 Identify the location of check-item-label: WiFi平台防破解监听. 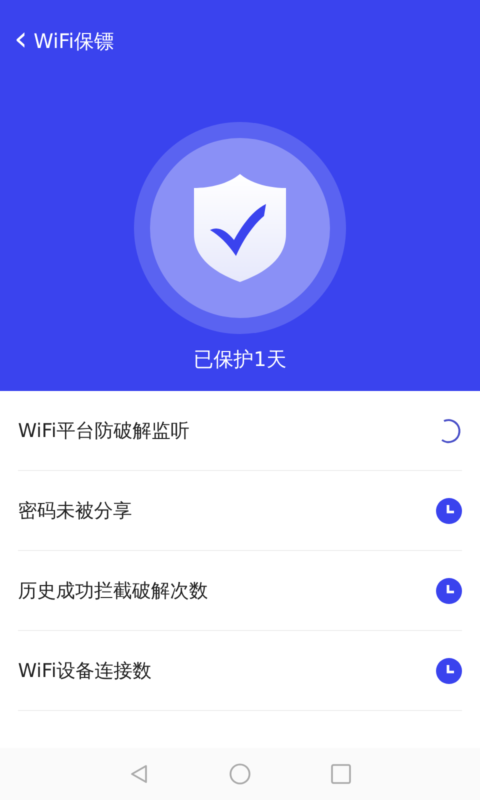
(104, 431).